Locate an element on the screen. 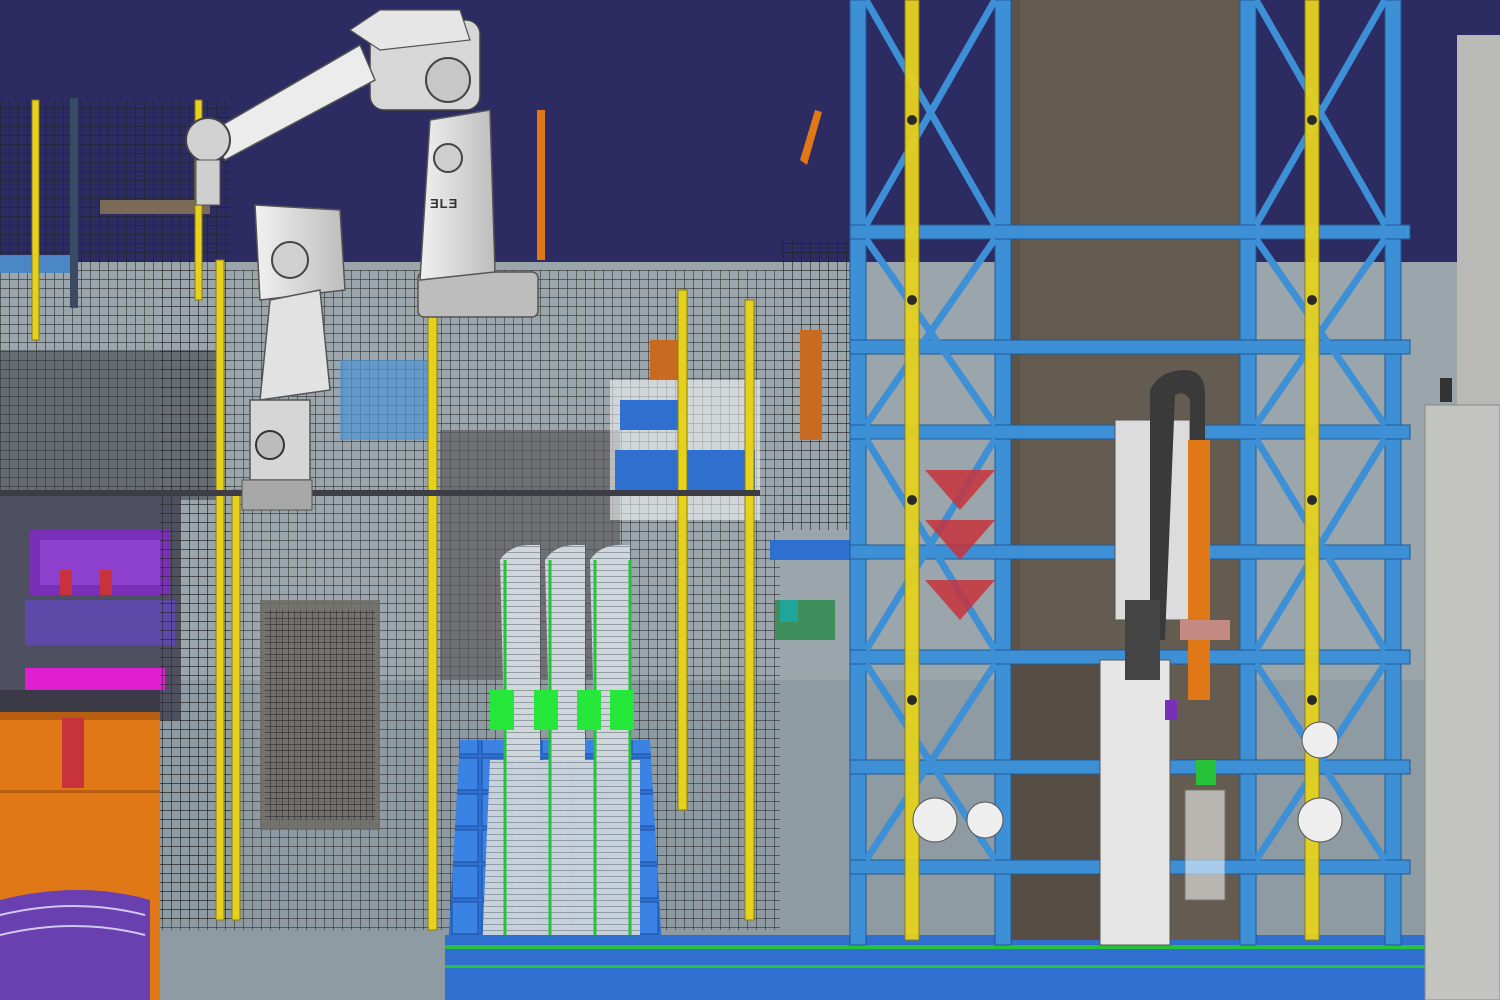 Image resolution: width=1500 pixels, height=1000 pixels. orange-cabinet is located at coordinates (80, 856).